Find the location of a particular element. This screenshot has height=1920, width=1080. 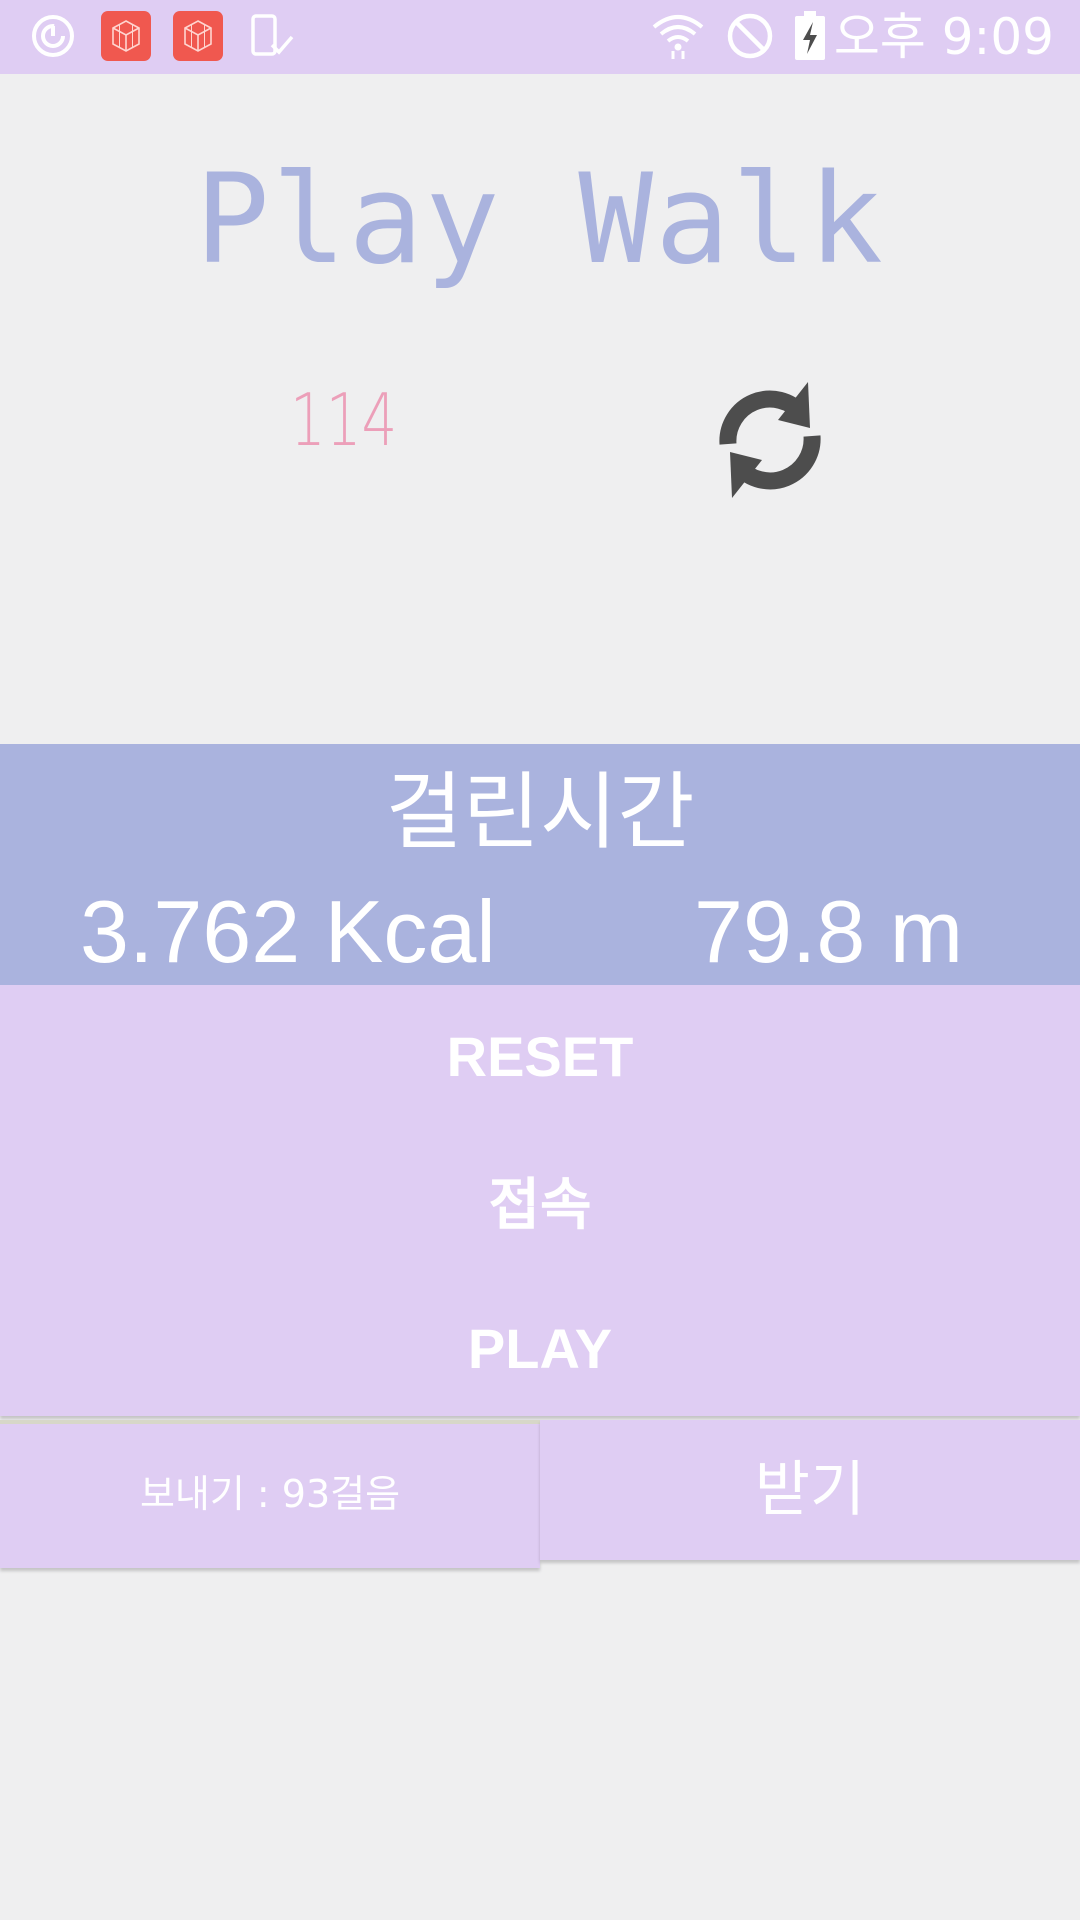

stats-panel: 걸린시간 3.762 Kcal 79.8 m is located at coordinates (540, 864).